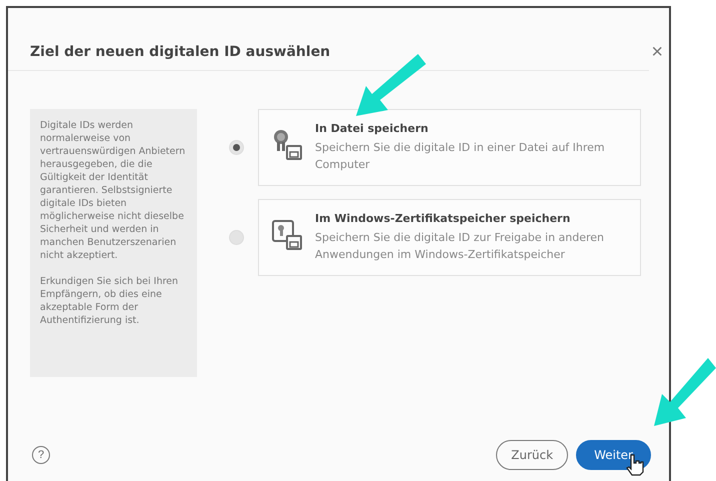 This screenshot has height=481, width=716. Describe the element at coordinates (443, 218) in the screenshot. I see `option-title: Im Windows-Zertifikatspeicher speichern` at that location.